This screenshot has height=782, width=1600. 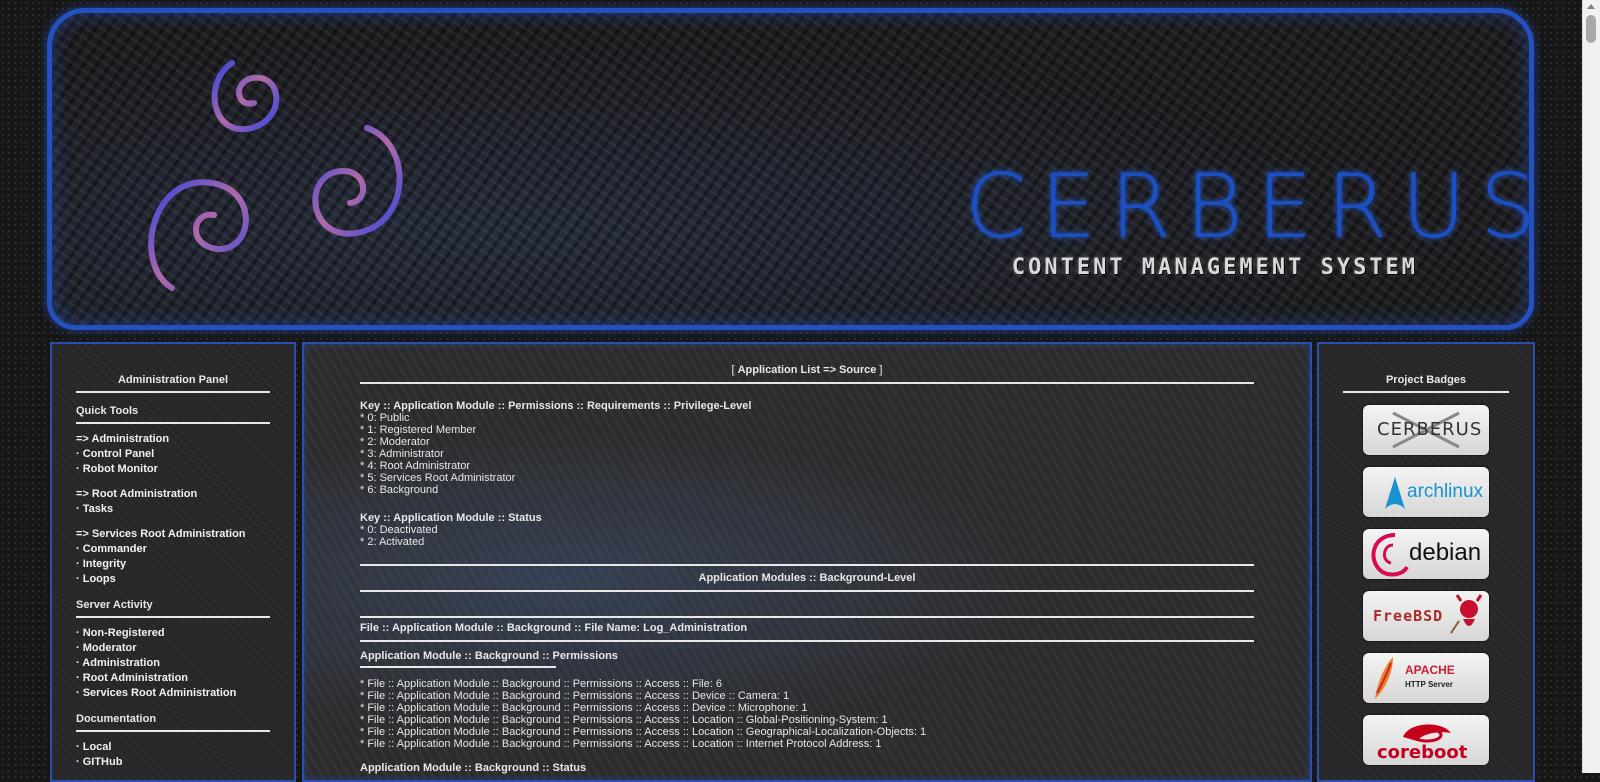 I want to click on page-scrollbar, so click(x=1591, y=386).